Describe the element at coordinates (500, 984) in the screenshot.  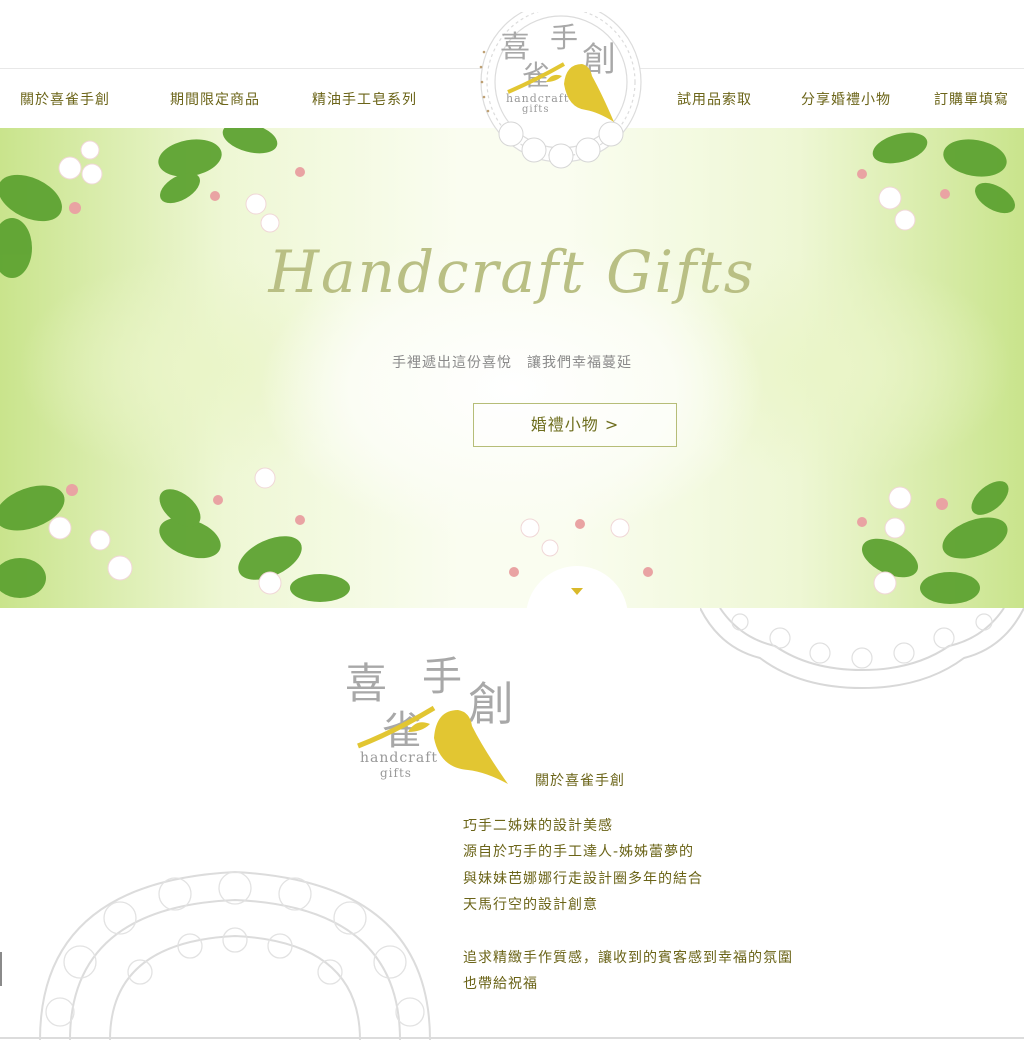
I see `about-line: 也帶給祝福` at that location.